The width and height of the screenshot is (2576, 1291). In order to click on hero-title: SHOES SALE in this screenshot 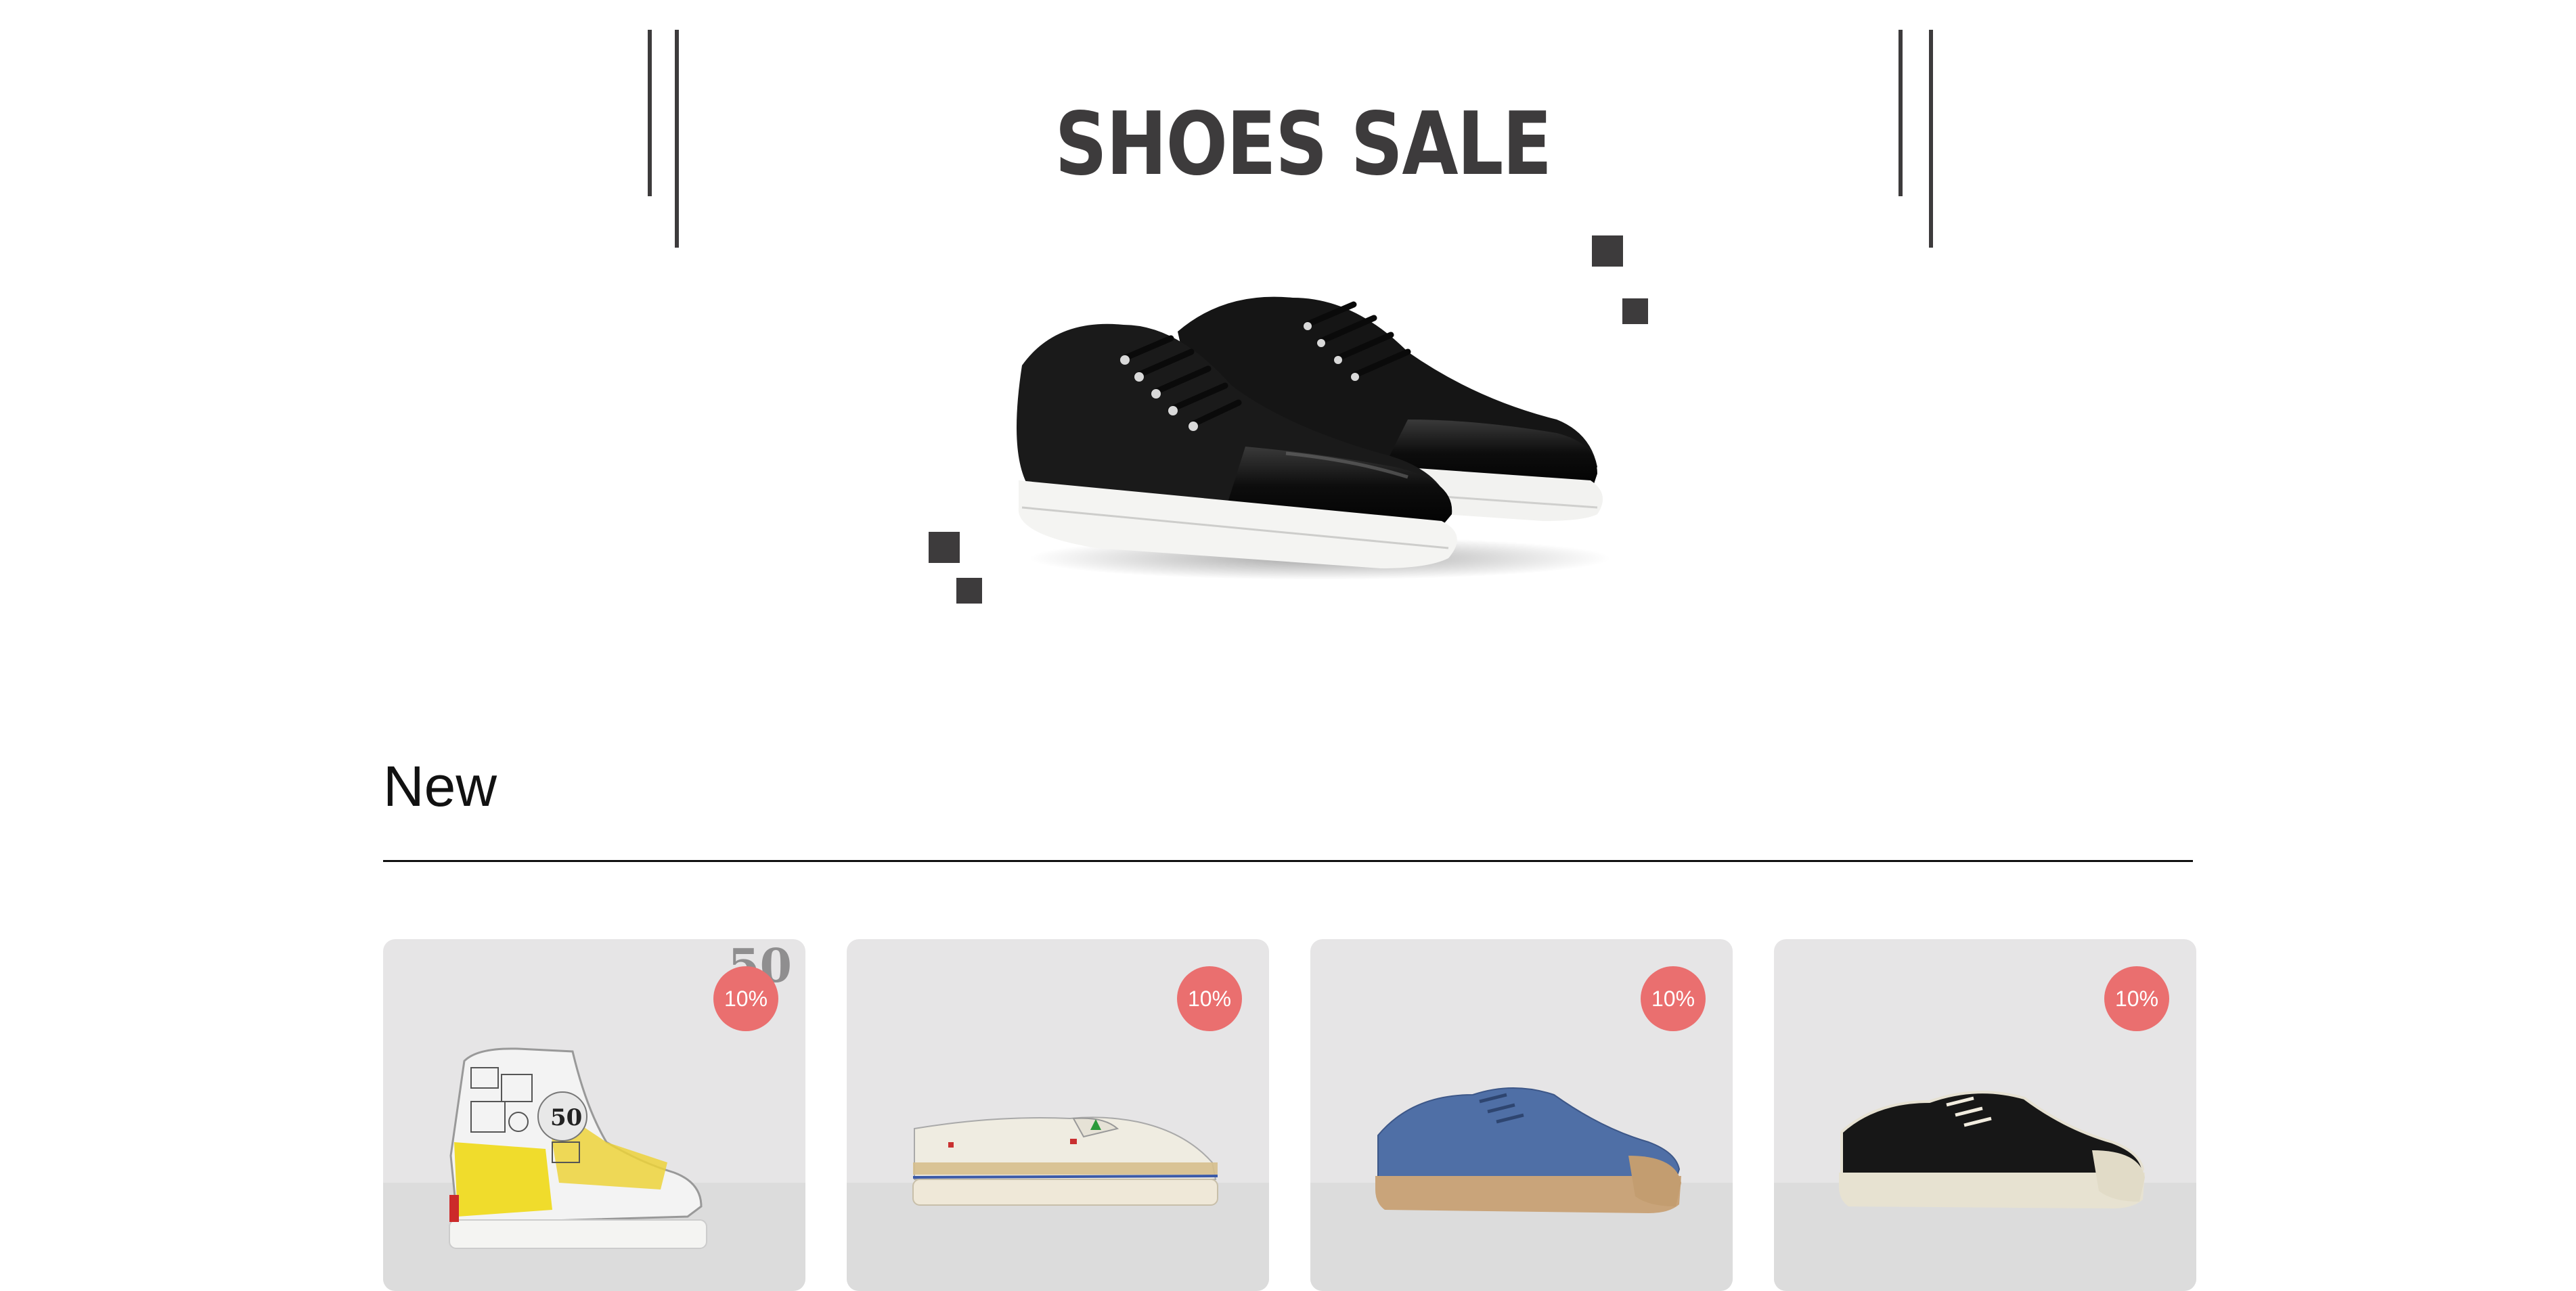, I will do `click(1303, 144)`.